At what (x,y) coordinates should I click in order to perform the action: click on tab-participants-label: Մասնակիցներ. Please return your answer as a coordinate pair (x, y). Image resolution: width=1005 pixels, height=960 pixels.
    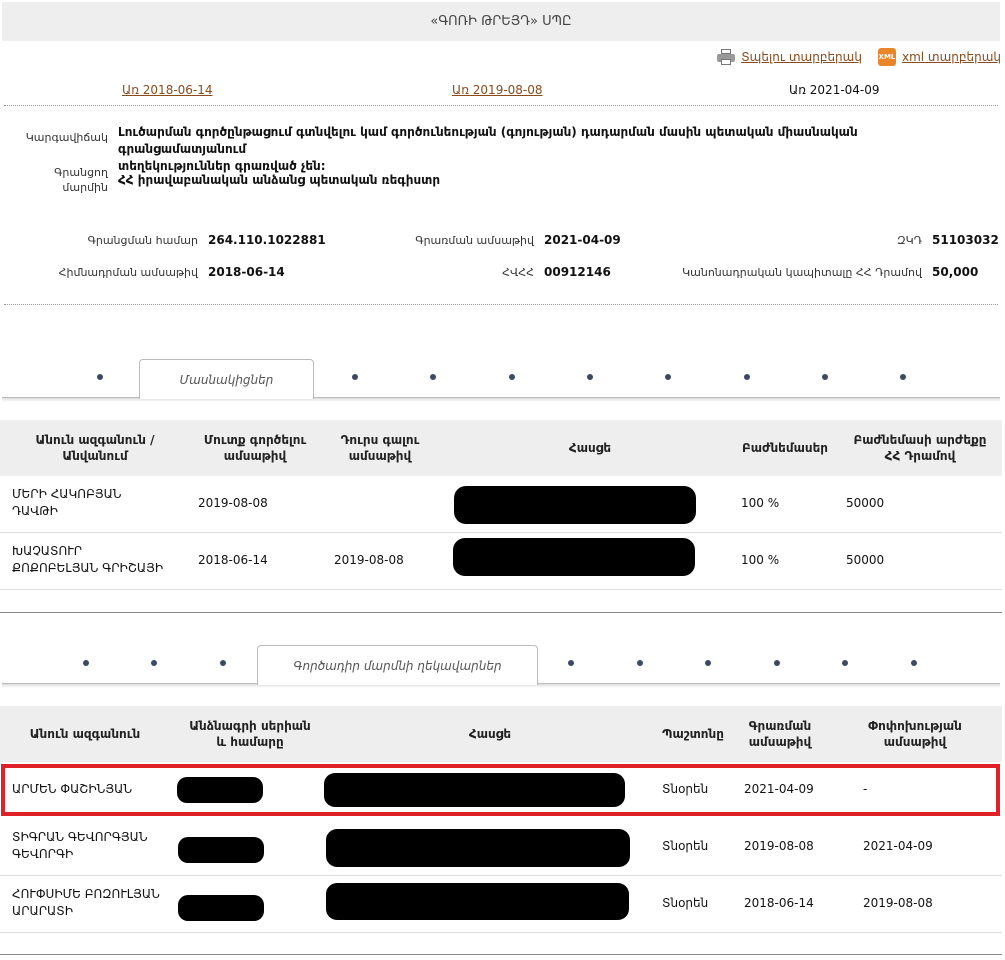
    Looking at the image, I should click on (226, 379).